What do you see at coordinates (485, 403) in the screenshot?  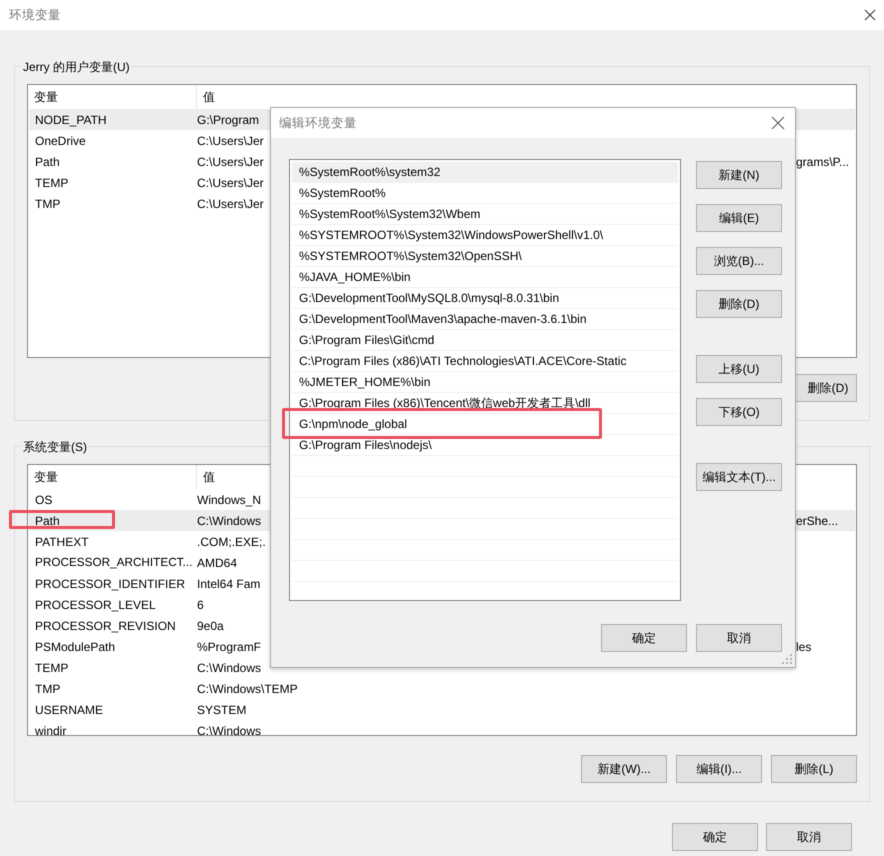 I see `list-item: G:\Program Files (x86)\Tencent\微信web开发者工具\dll` at bounding box center [485, 403].